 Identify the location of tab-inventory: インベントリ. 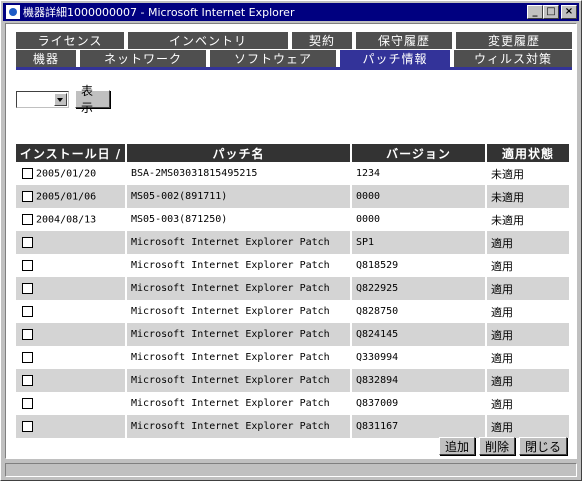
(208, 40).